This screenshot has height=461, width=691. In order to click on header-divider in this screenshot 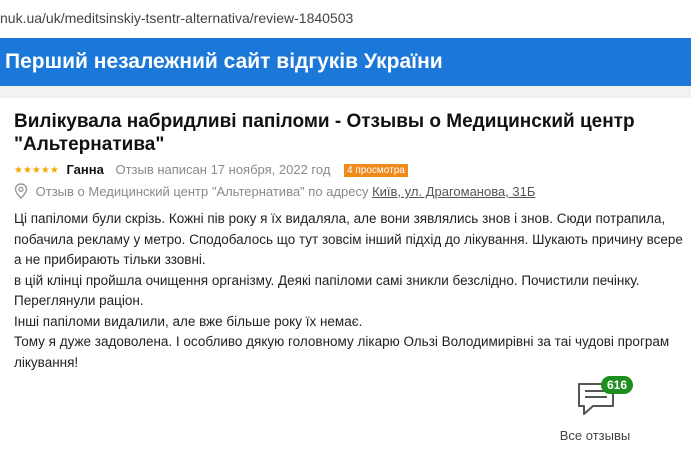, I will do `click(345, 92)`.